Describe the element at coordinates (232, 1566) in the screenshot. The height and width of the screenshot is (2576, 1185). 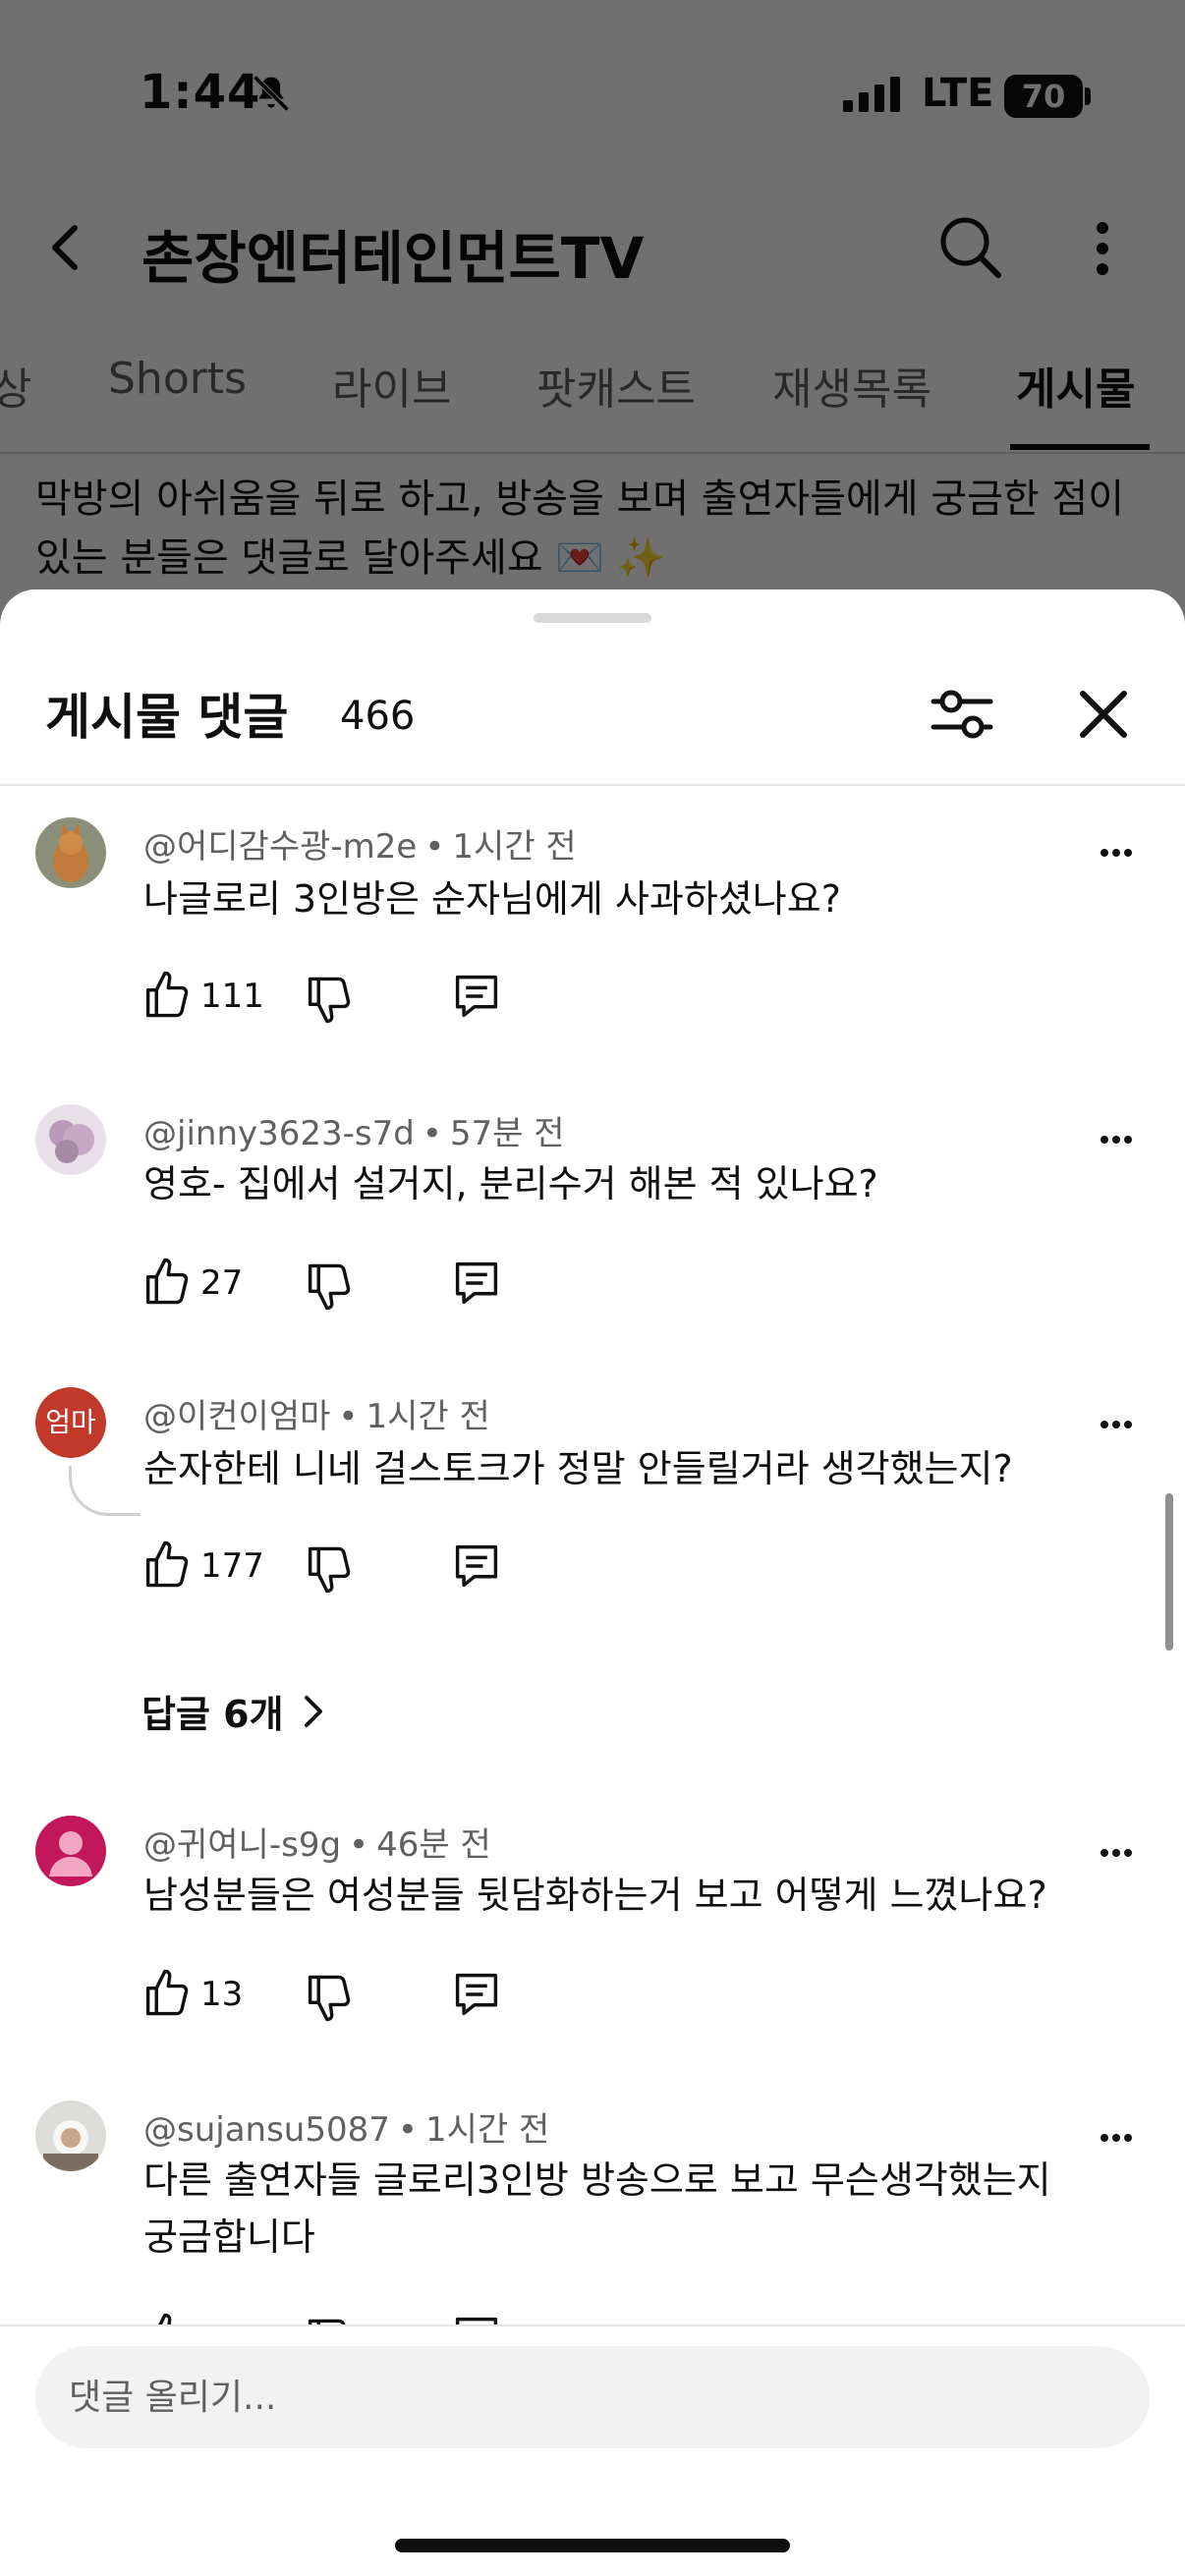
I see `like-count: 177` at that location.